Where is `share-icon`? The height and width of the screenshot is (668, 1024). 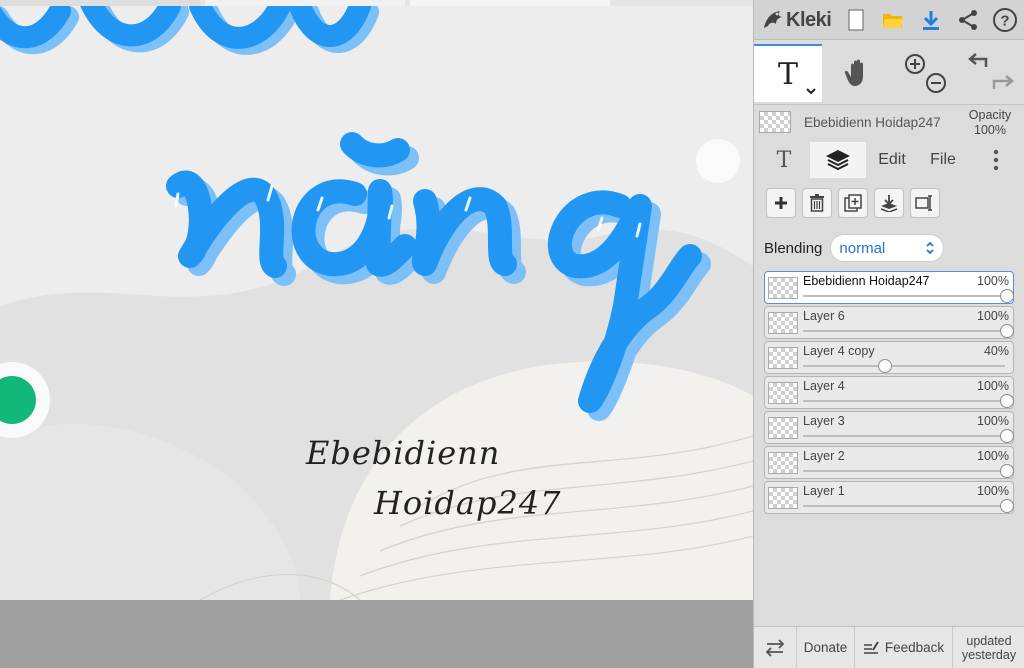 share-icon is located at coordinates (968, 20).